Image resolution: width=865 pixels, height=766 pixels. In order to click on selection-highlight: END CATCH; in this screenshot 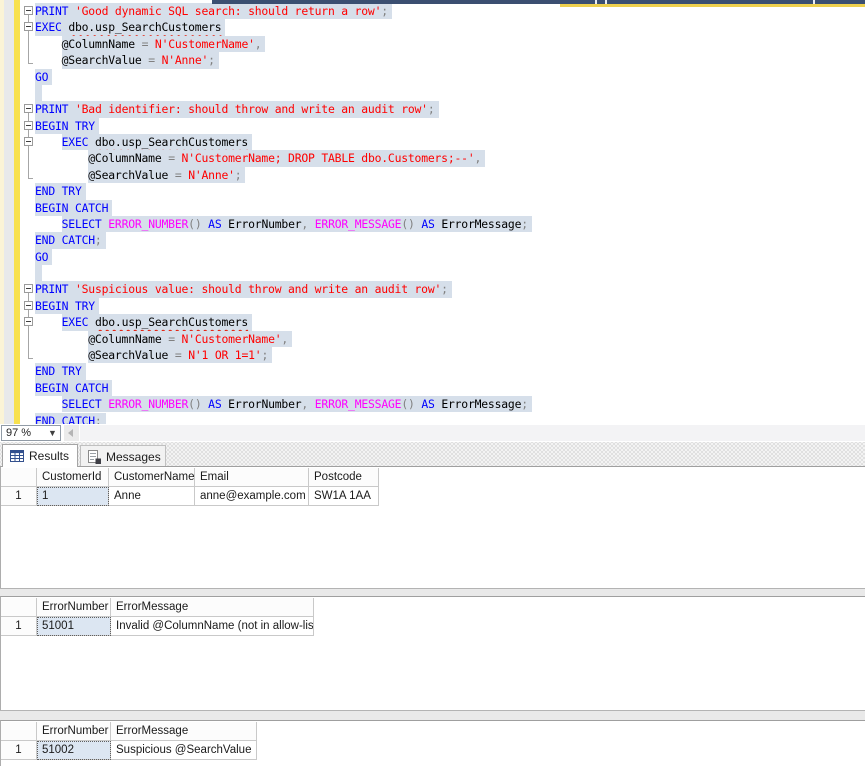, I will do `click(70, 240)`.